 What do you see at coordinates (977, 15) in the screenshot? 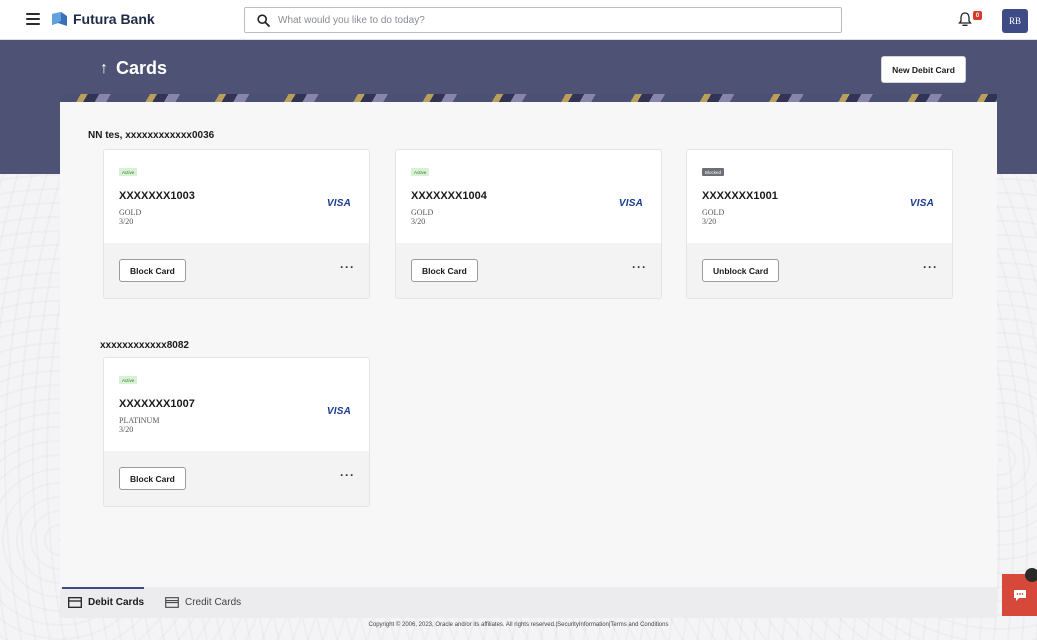
I see `notification-count-badge: 0` at bounding box center [977, 15].